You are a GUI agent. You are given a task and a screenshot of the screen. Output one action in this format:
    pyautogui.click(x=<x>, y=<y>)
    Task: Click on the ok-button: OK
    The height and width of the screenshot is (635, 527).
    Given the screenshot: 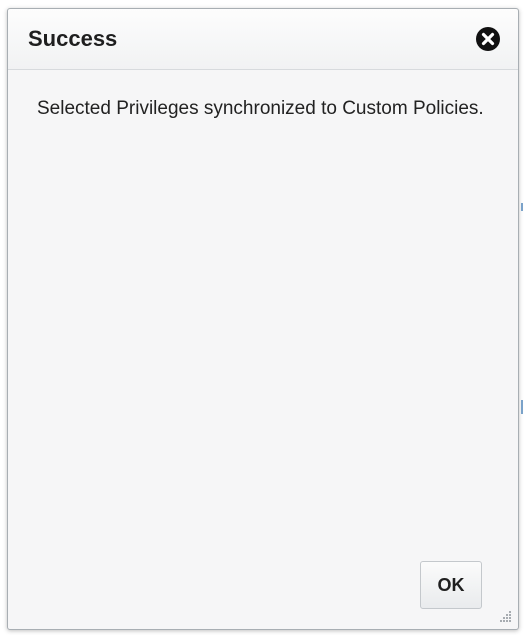 What is the action you would take?
    pyautogui.click(x=451, y=585)
    